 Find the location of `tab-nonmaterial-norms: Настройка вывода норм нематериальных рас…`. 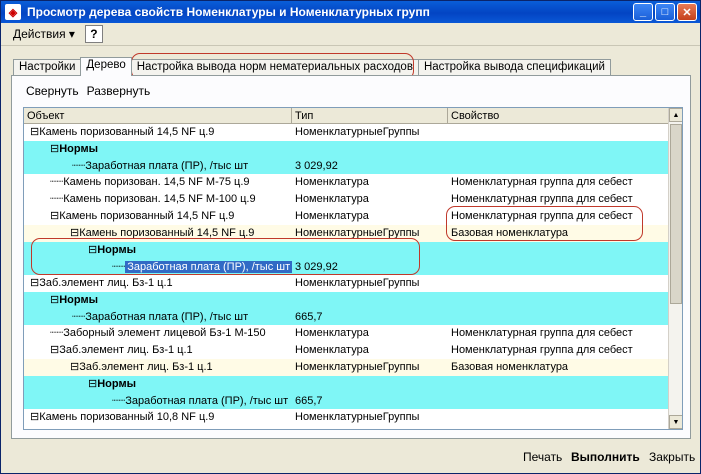

tab-nonmaterial-norms: Настройка вывода норм нематериальных рас… is located at coordinates (274, 67).